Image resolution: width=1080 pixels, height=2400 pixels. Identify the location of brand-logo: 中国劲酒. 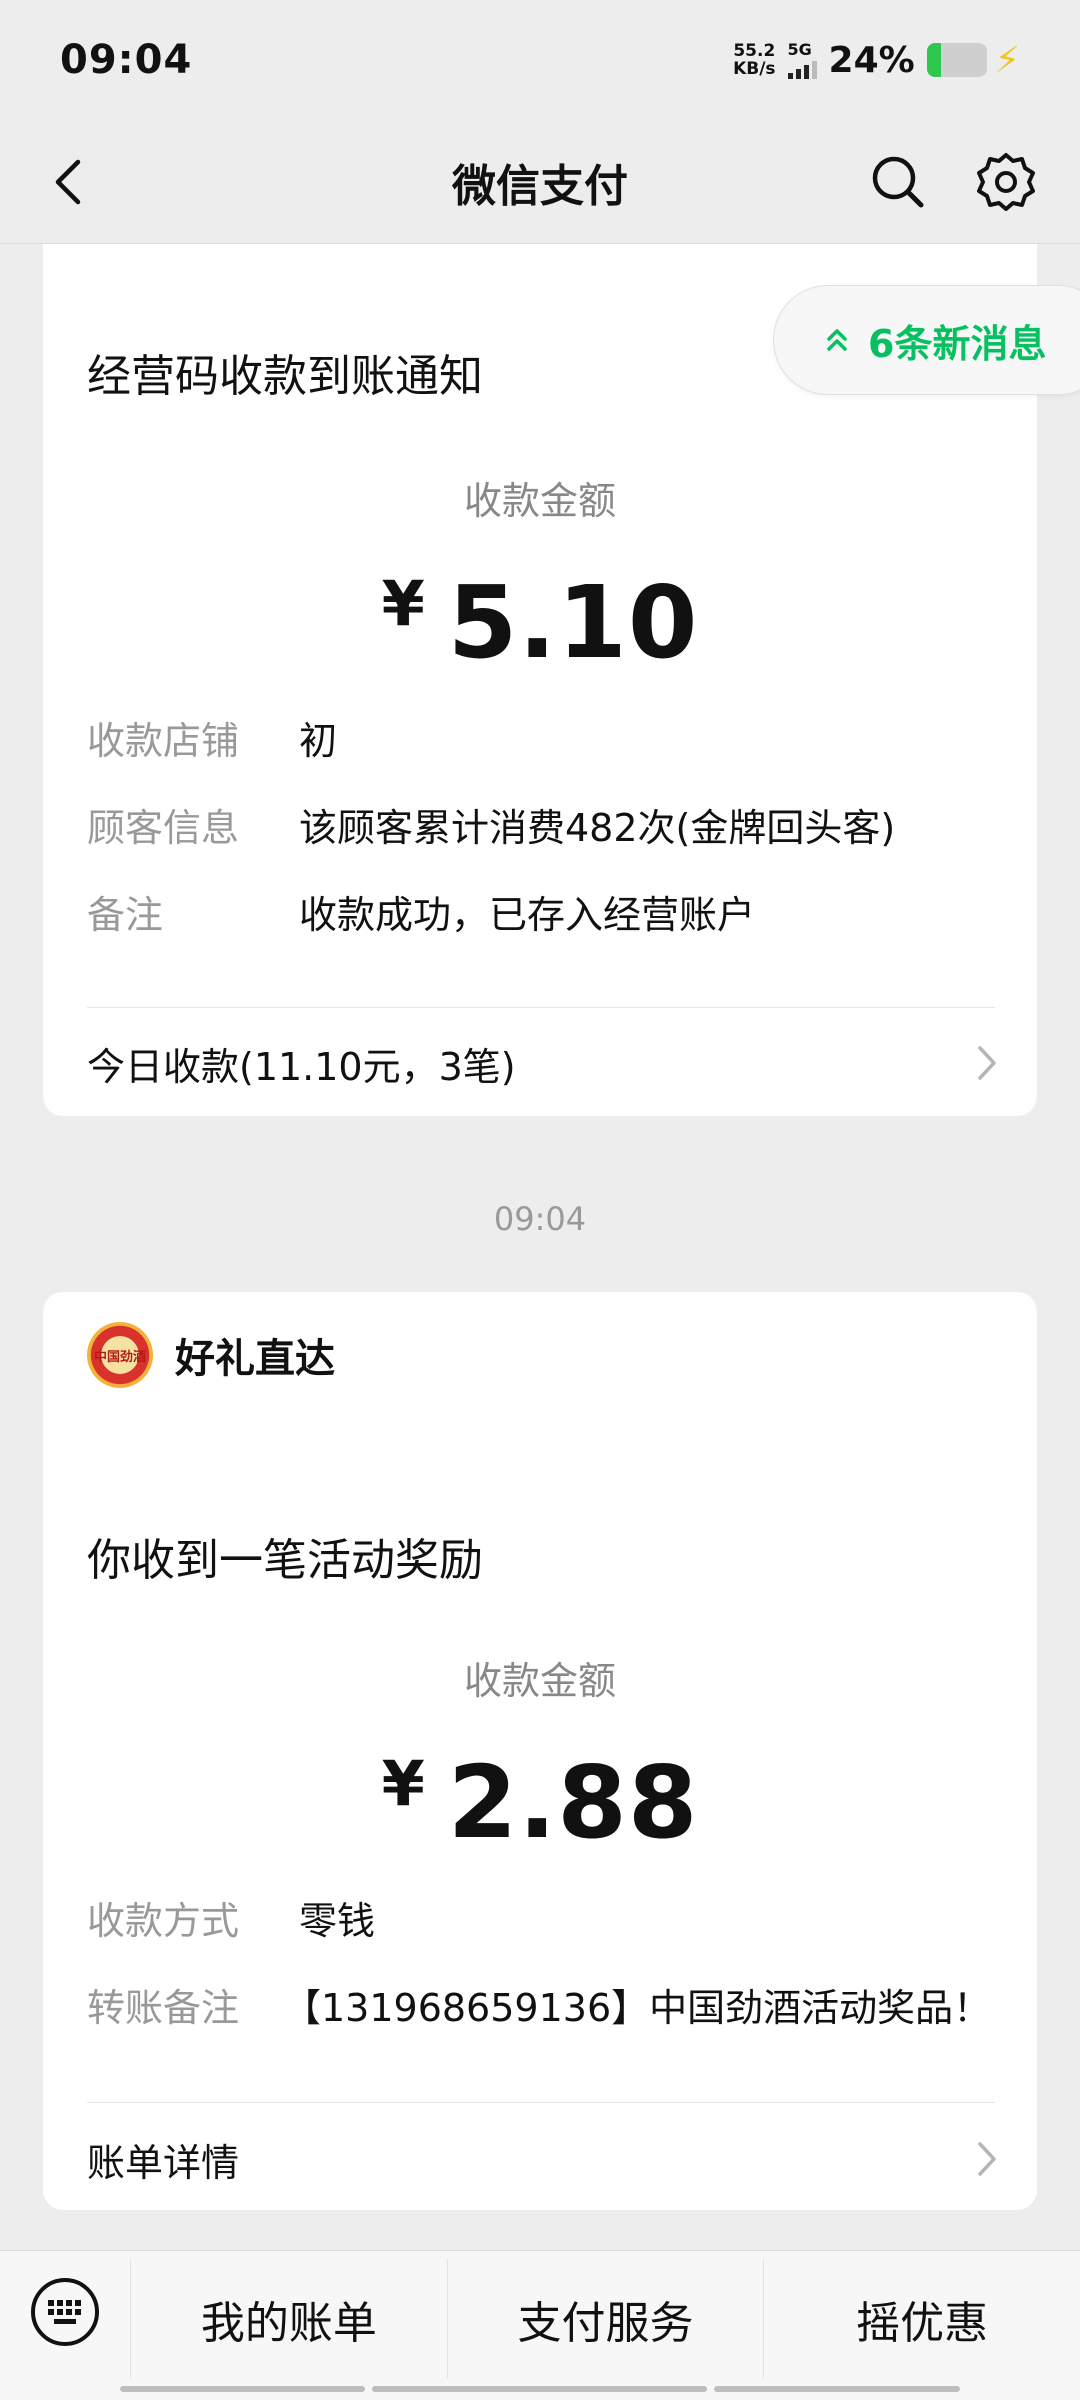
(120, 1355).